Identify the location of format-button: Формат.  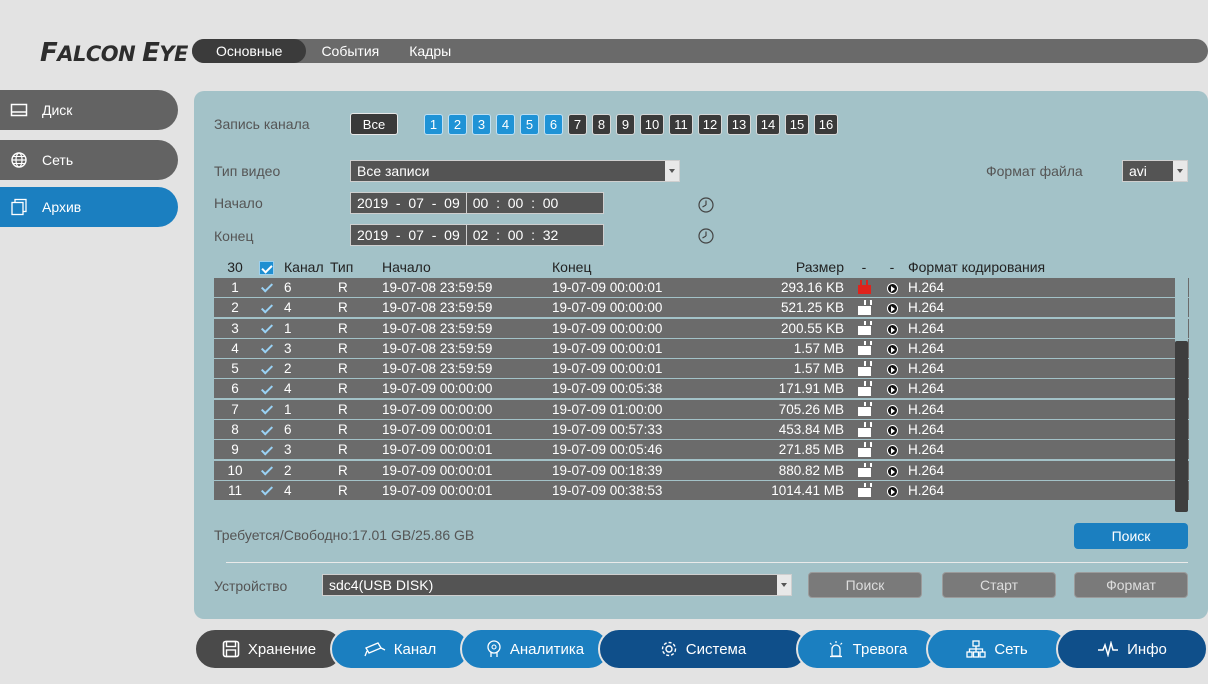
(1131, 585).